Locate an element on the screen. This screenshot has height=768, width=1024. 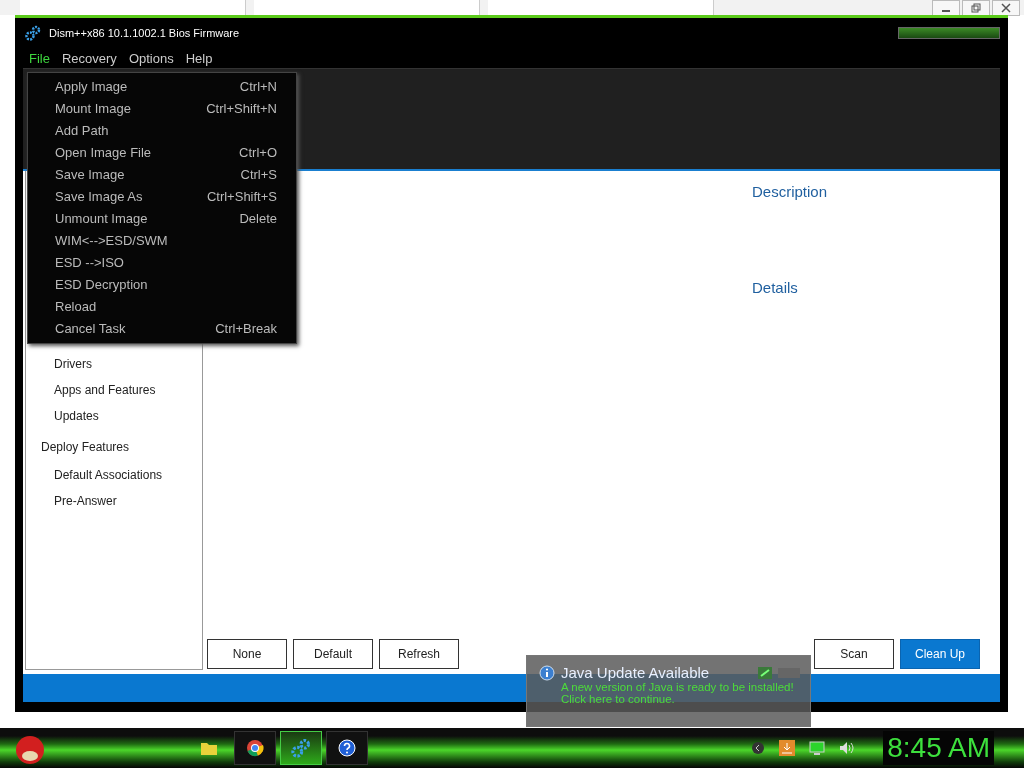
menu-item: Mount Image Ctrl+Shift+N is located at coordinates (162, 108).